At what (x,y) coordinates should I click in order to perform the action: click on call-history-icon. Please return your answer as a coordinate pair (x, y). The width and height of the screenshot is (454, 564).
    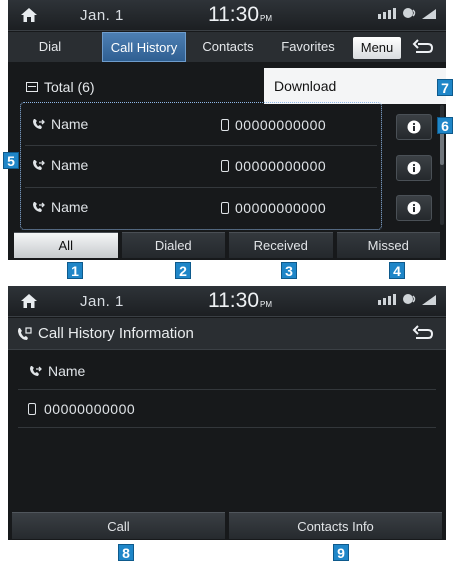
    Looking at the image, I should click on (25, 333).